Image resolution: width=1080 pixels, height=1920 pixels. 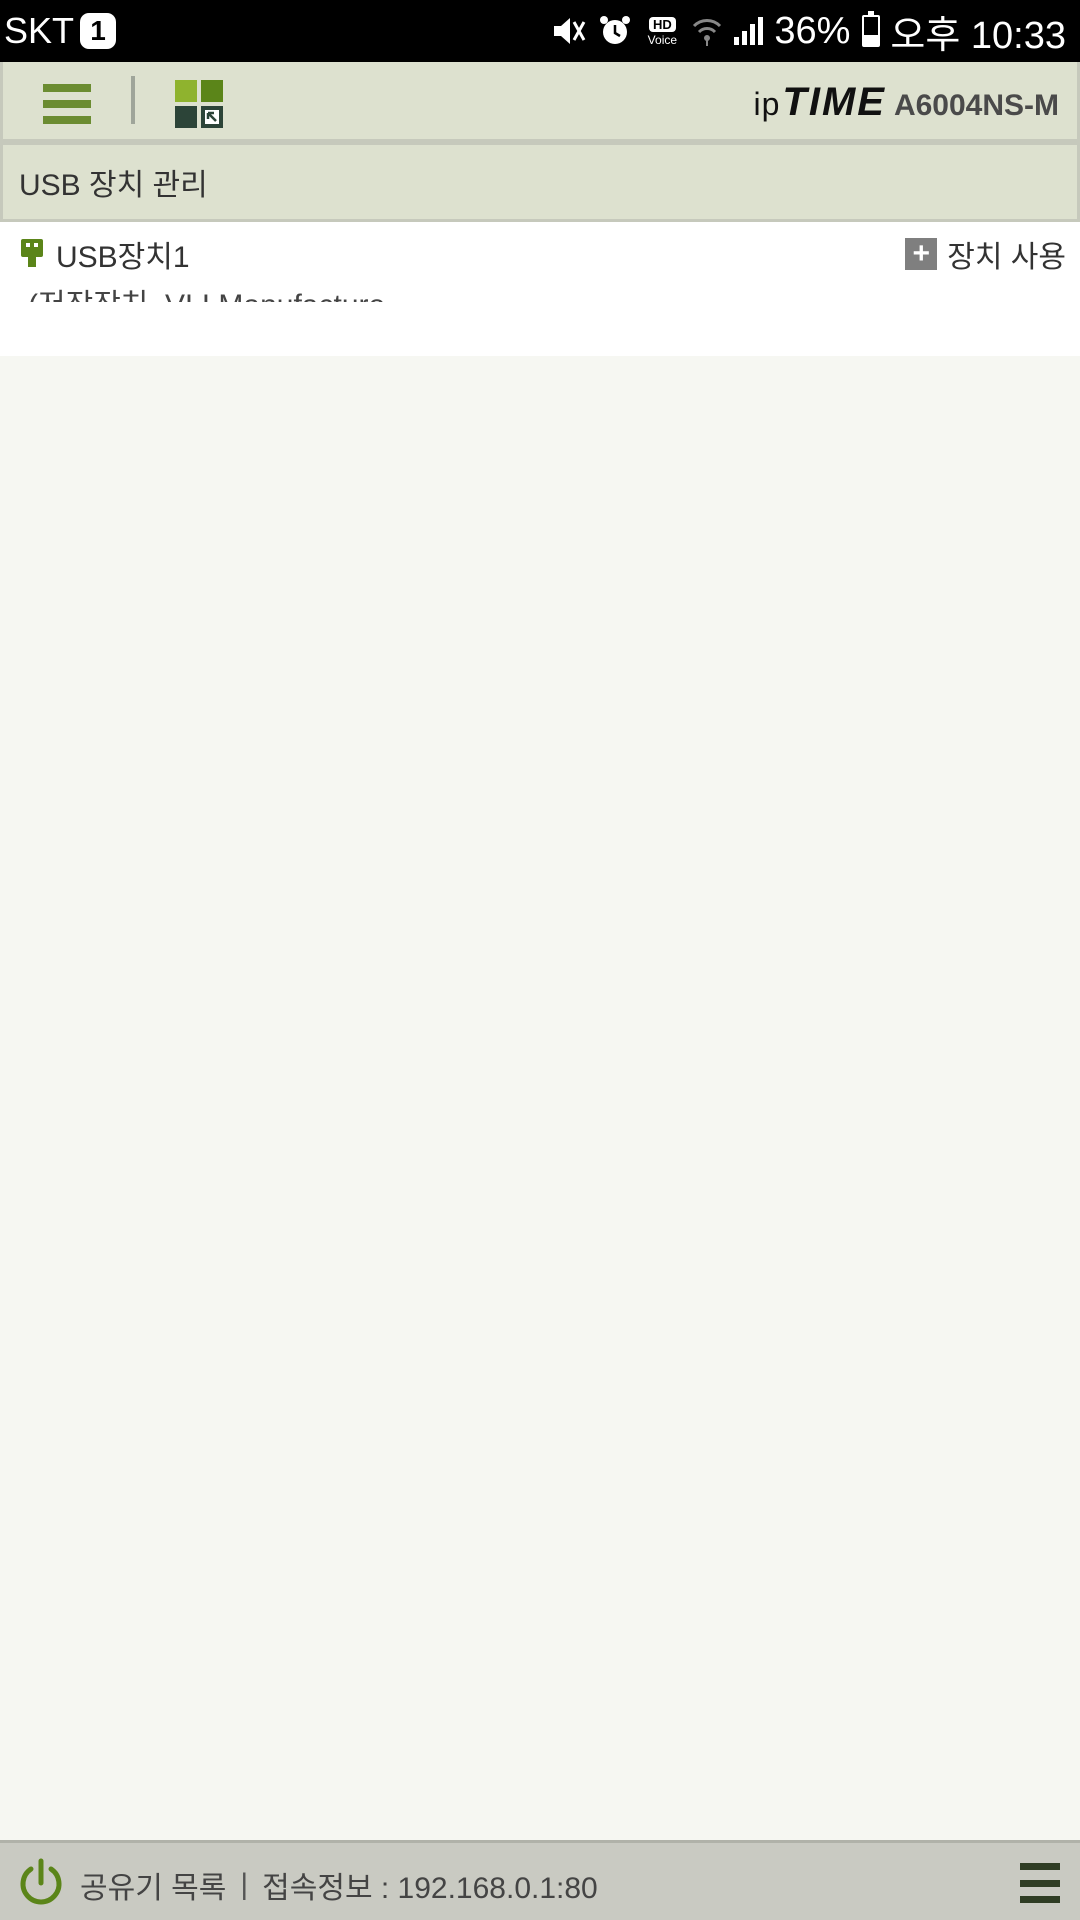 What do you see at coordinates (662, 39) in the screenshot?
I see `voice-label: Voice` at bounding box center [662, 39].